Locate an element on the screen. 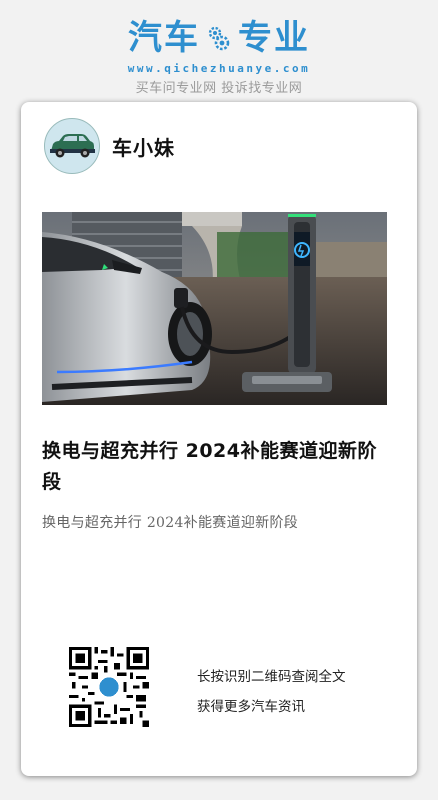  cta-line-1: 长按识别二维码查阅全文 is located at coordinates (271, 677).